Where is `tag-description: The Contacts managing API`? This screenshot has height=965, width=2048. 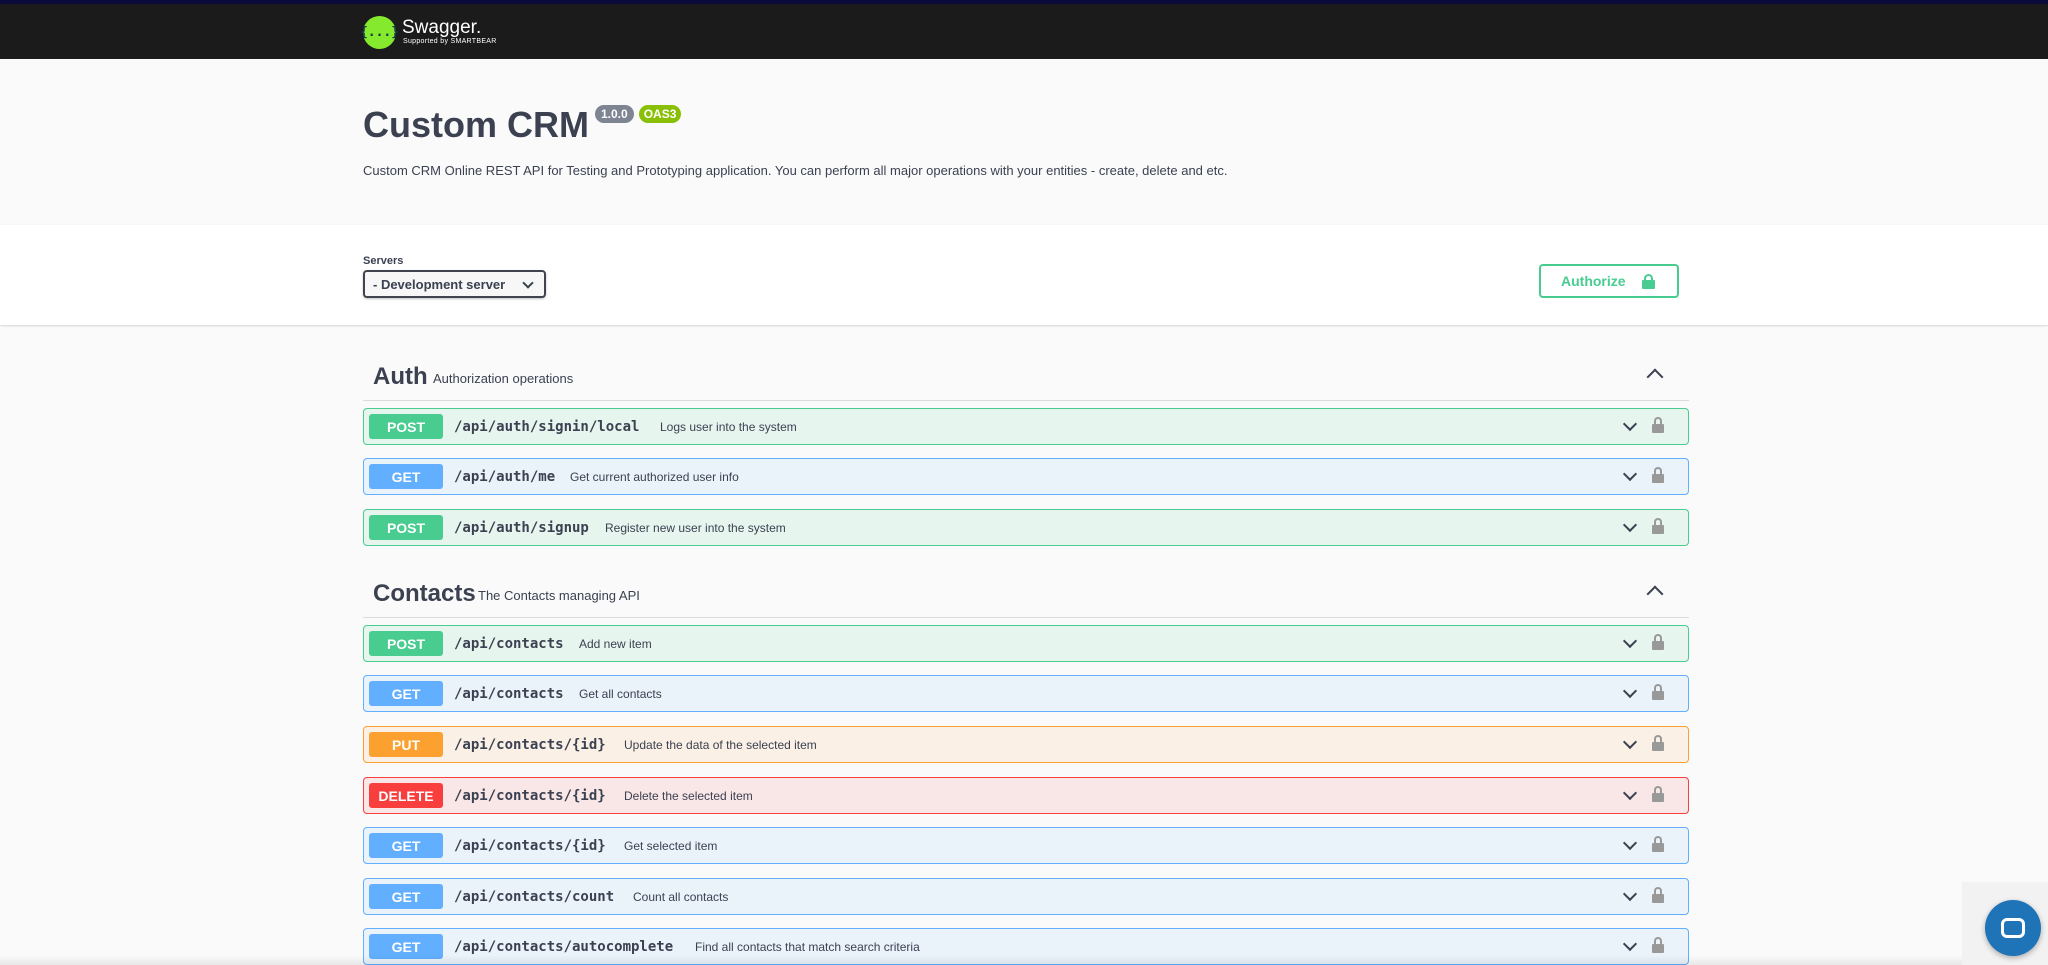 tag-description: The Contacts managing API is located at coordinates (559, 595).